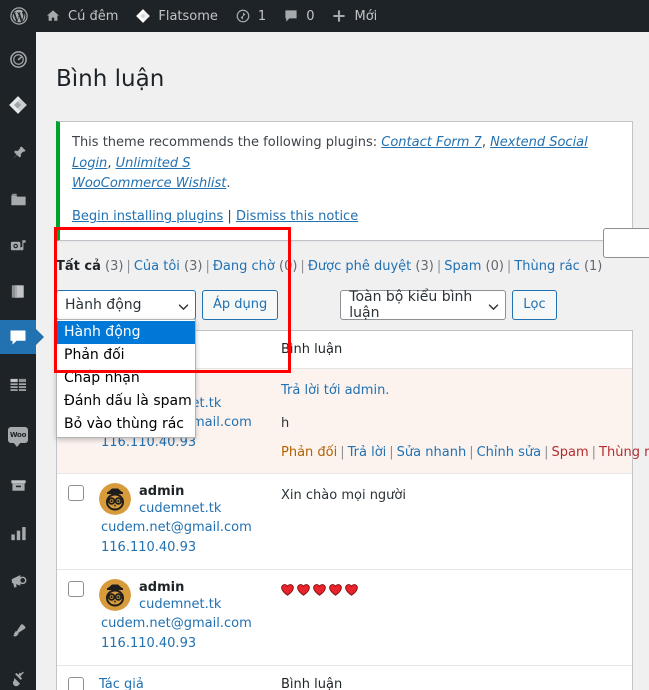 Image resolution: width=649 pixels, height=690 pixels. I want to click on comment-body: Xin chào mọi người, so click(343, 496).